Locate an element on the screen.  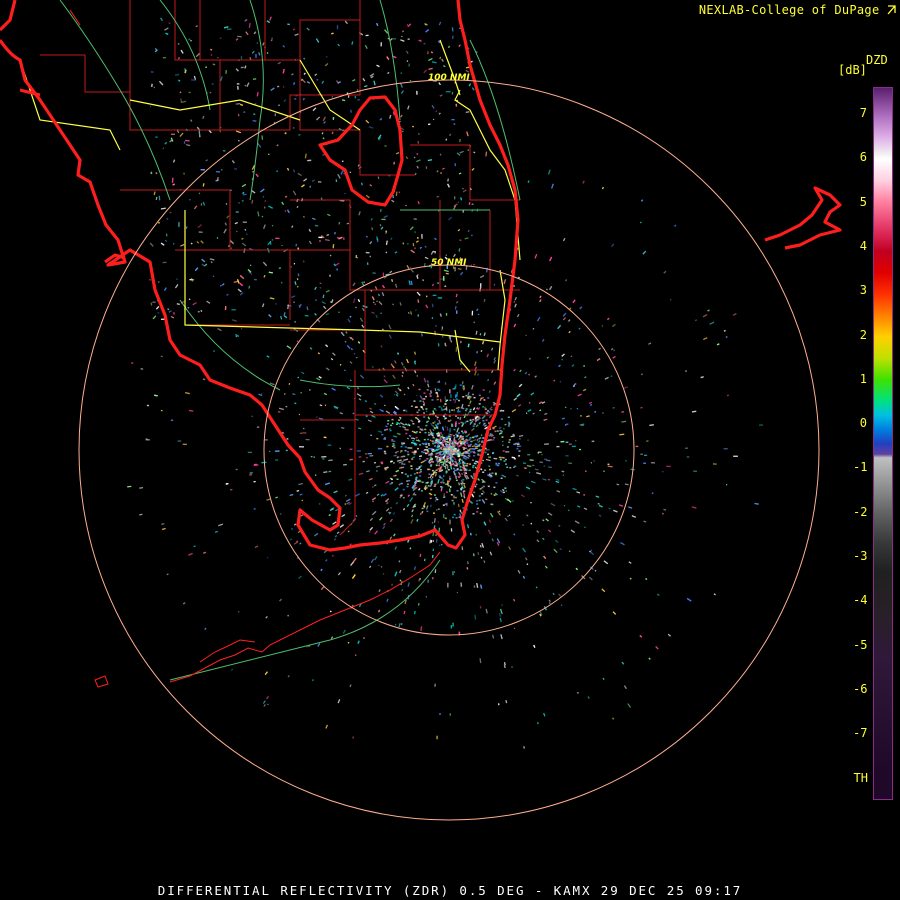
color-scale-bar is located at coordinates (883, 443).